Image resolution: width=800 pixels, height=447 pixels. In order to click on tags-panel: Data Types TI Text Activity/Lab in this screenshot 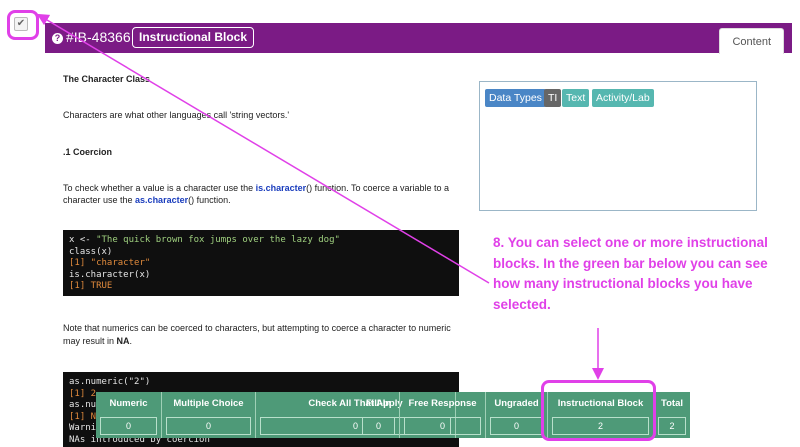, I will do `click(618, 146)`.